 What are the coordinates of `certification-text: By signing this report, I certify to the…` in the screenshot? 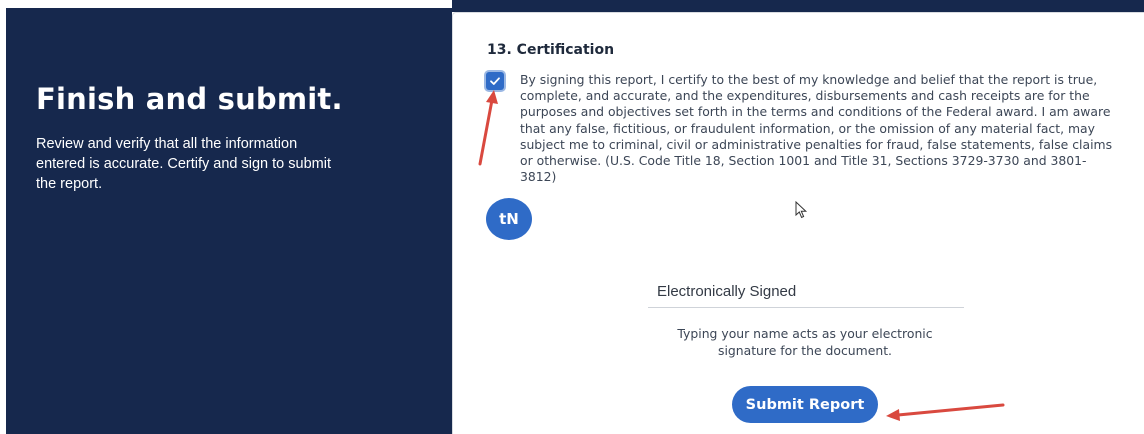 It's located at (816, 128).